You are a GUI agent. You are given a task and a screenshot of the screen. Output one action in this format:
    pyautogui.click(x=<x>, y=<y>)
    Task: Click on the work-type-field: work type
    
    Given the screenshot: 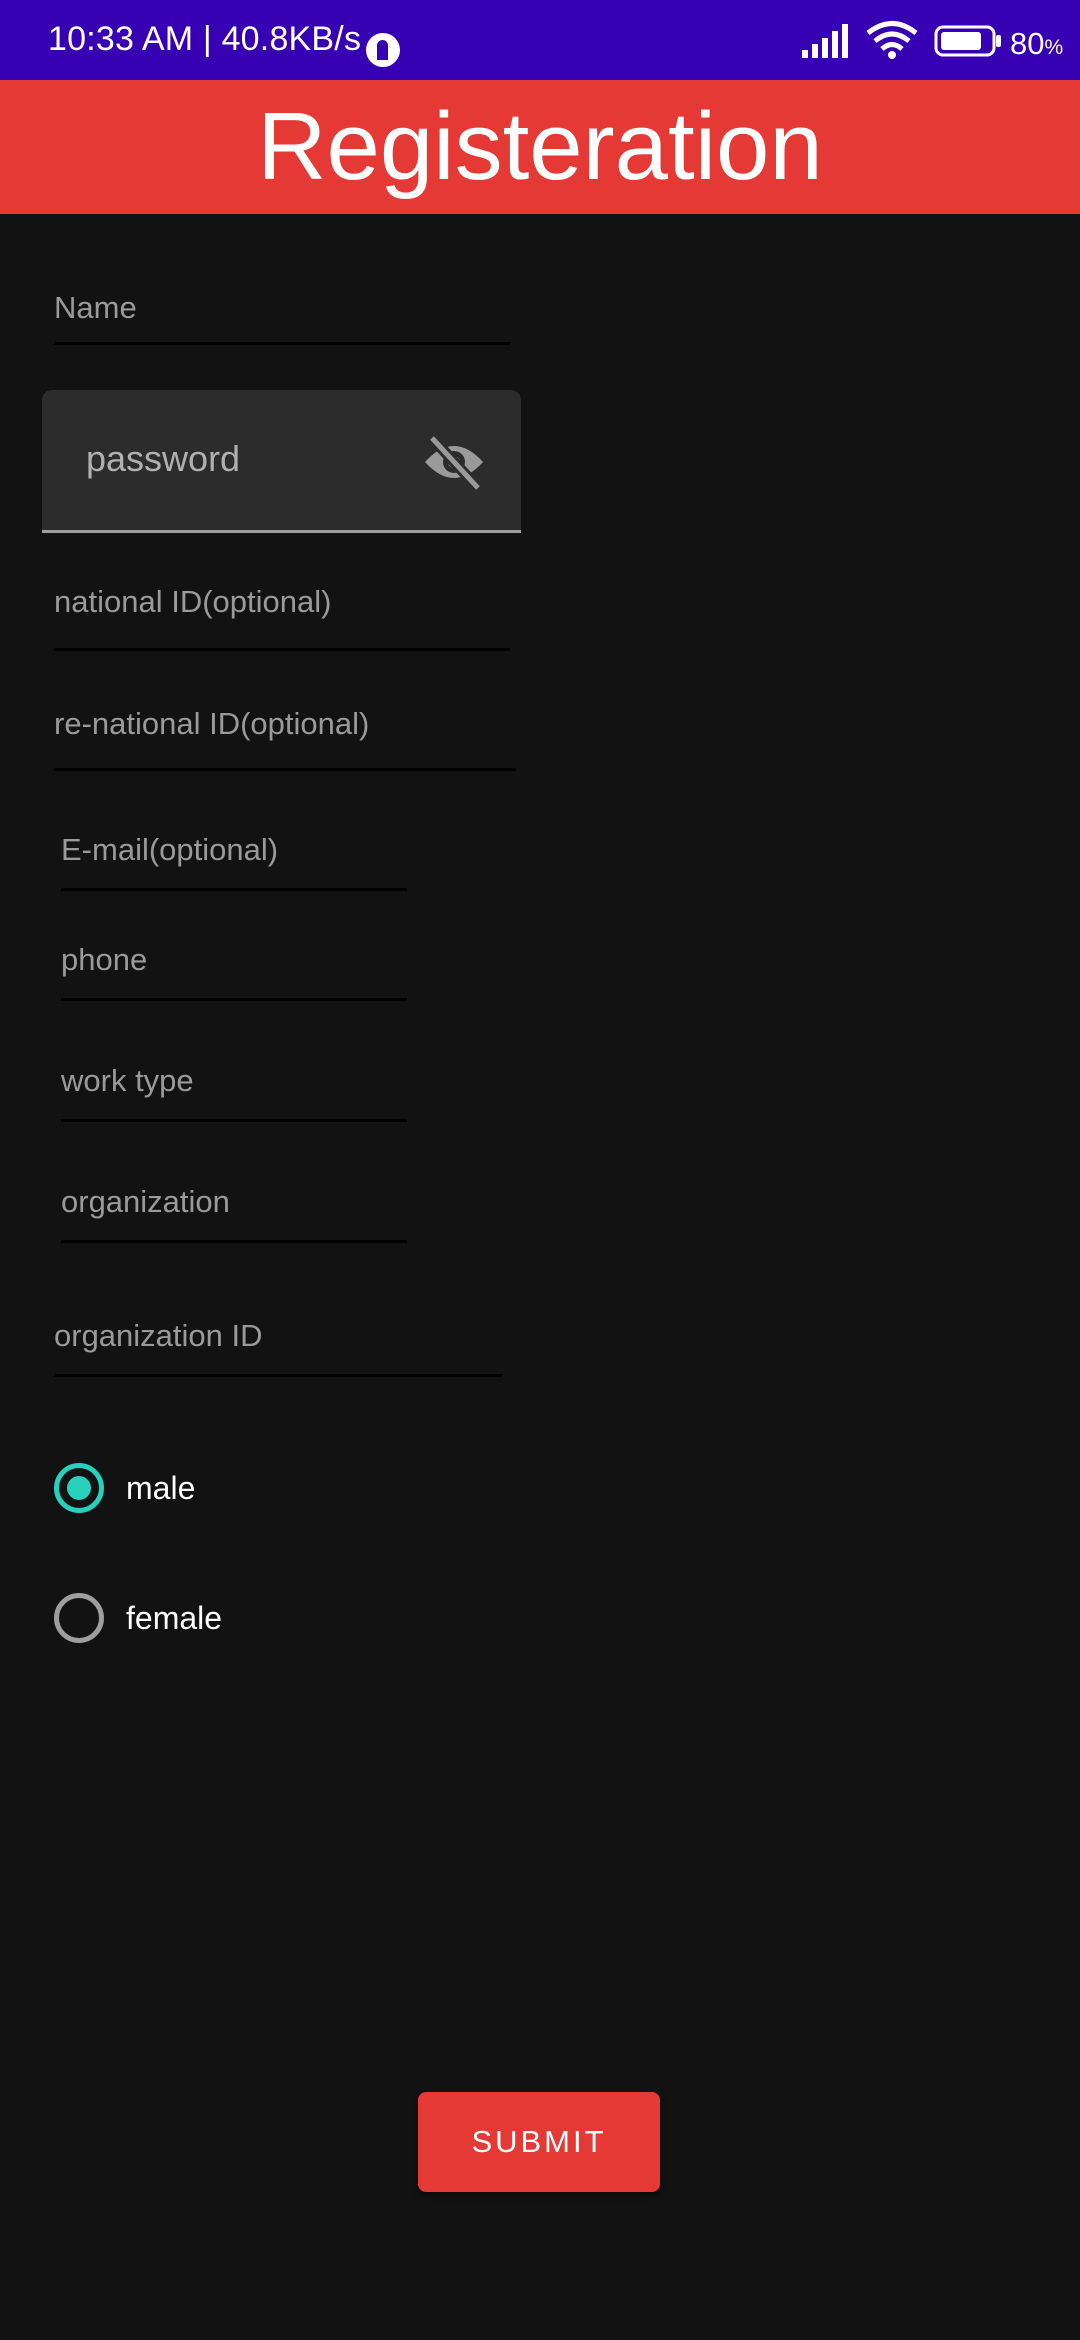 What is the action you would take?
    pyautogui.click(x=234, y=1092)
    